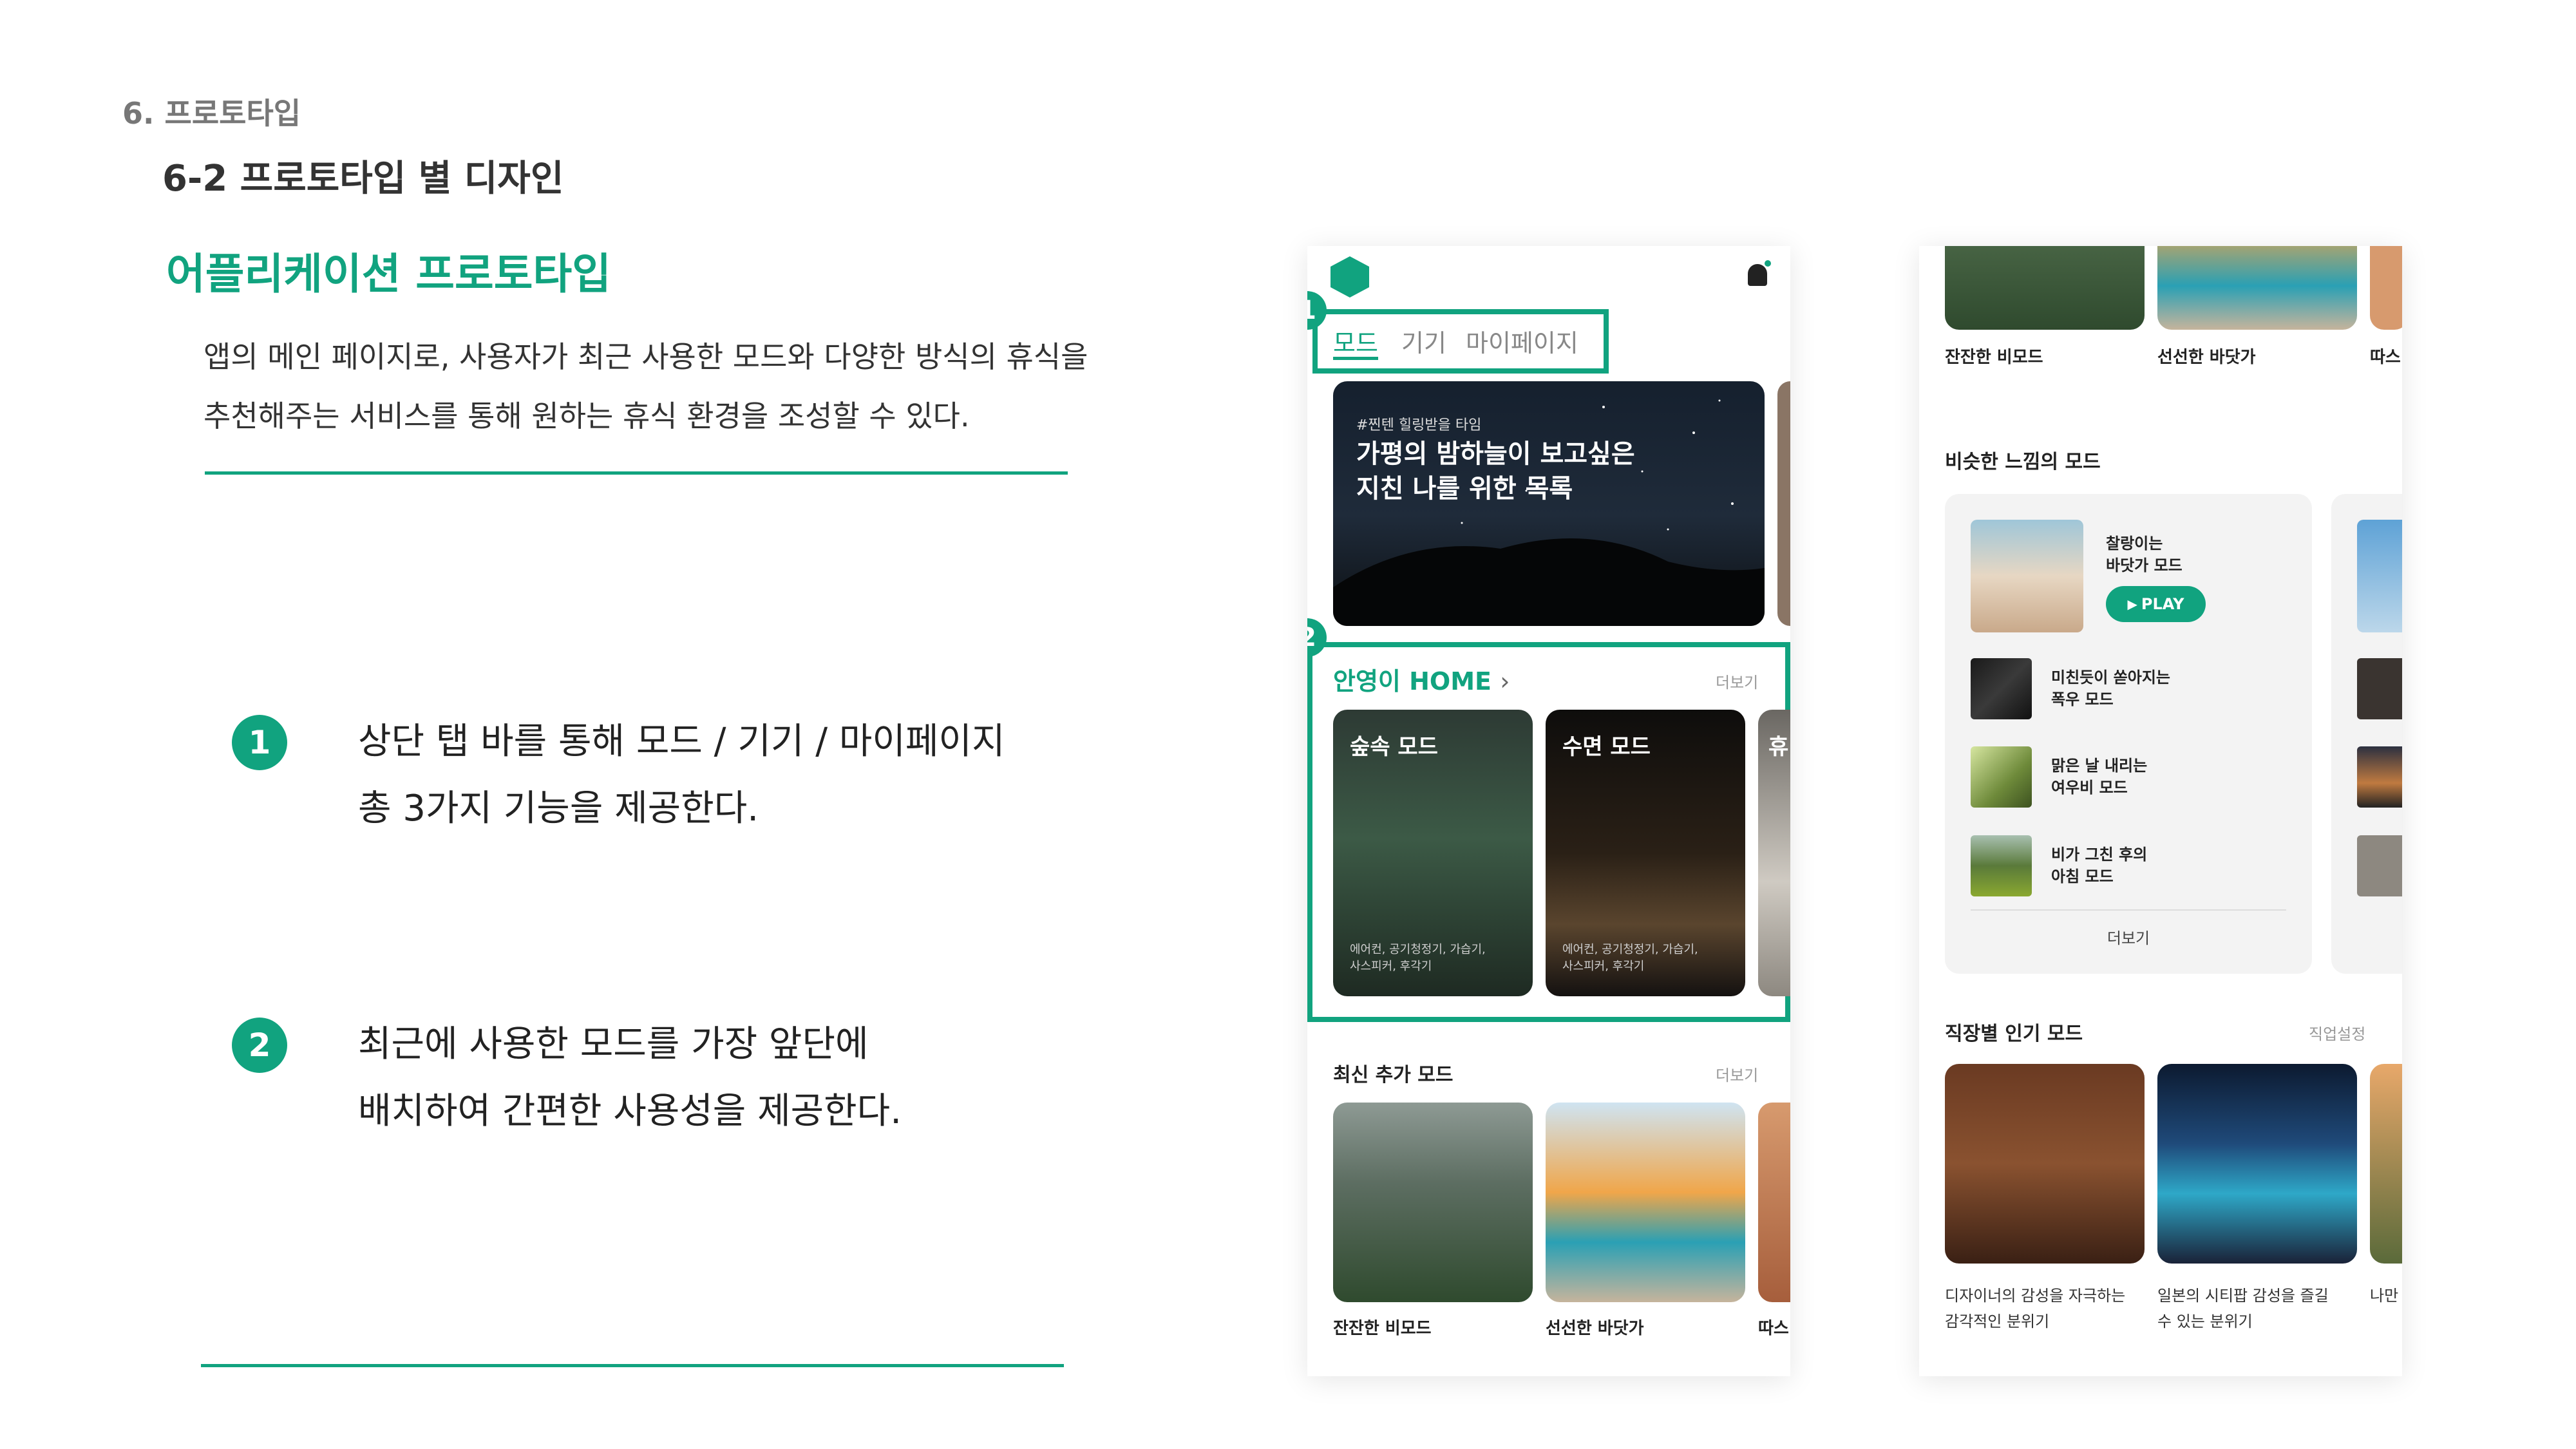 This screenshot has height=1449, width=2576. I want to click on play-button: ▶ PLAY, so click(2156, 604).